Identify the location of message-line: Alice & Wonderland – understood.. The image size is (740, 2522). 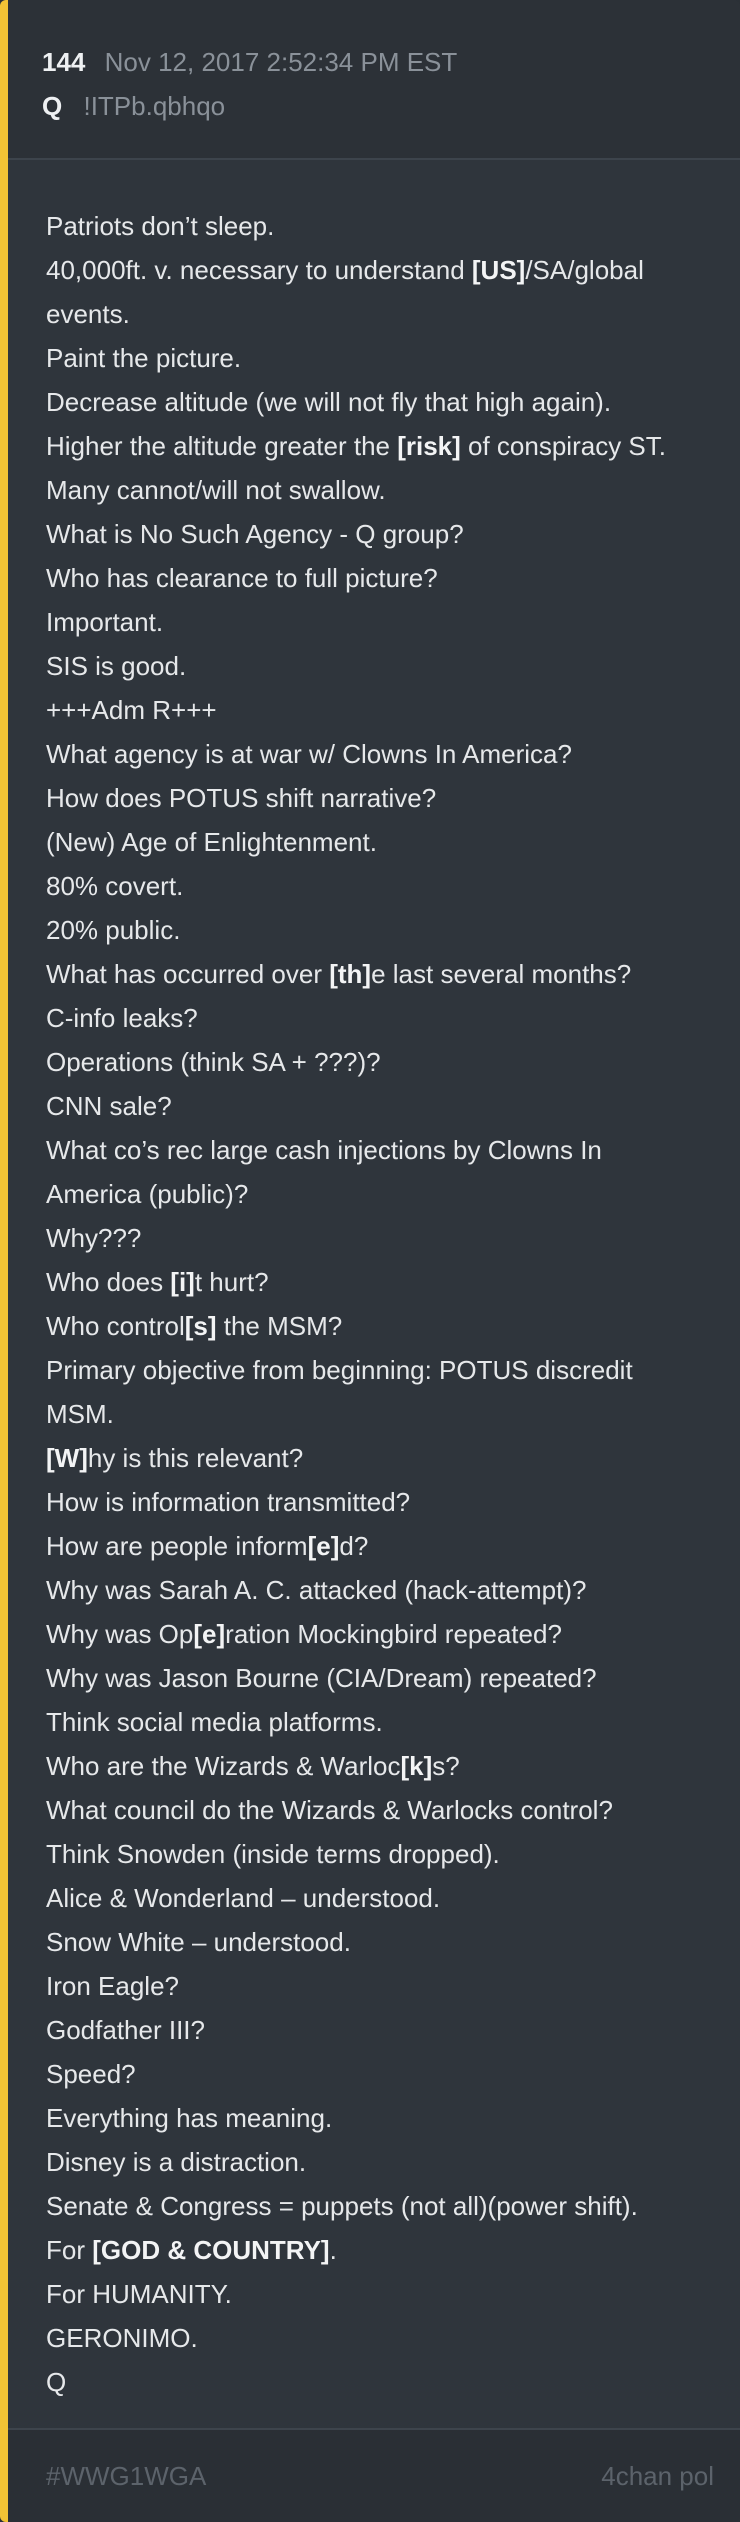
(378, 1898).